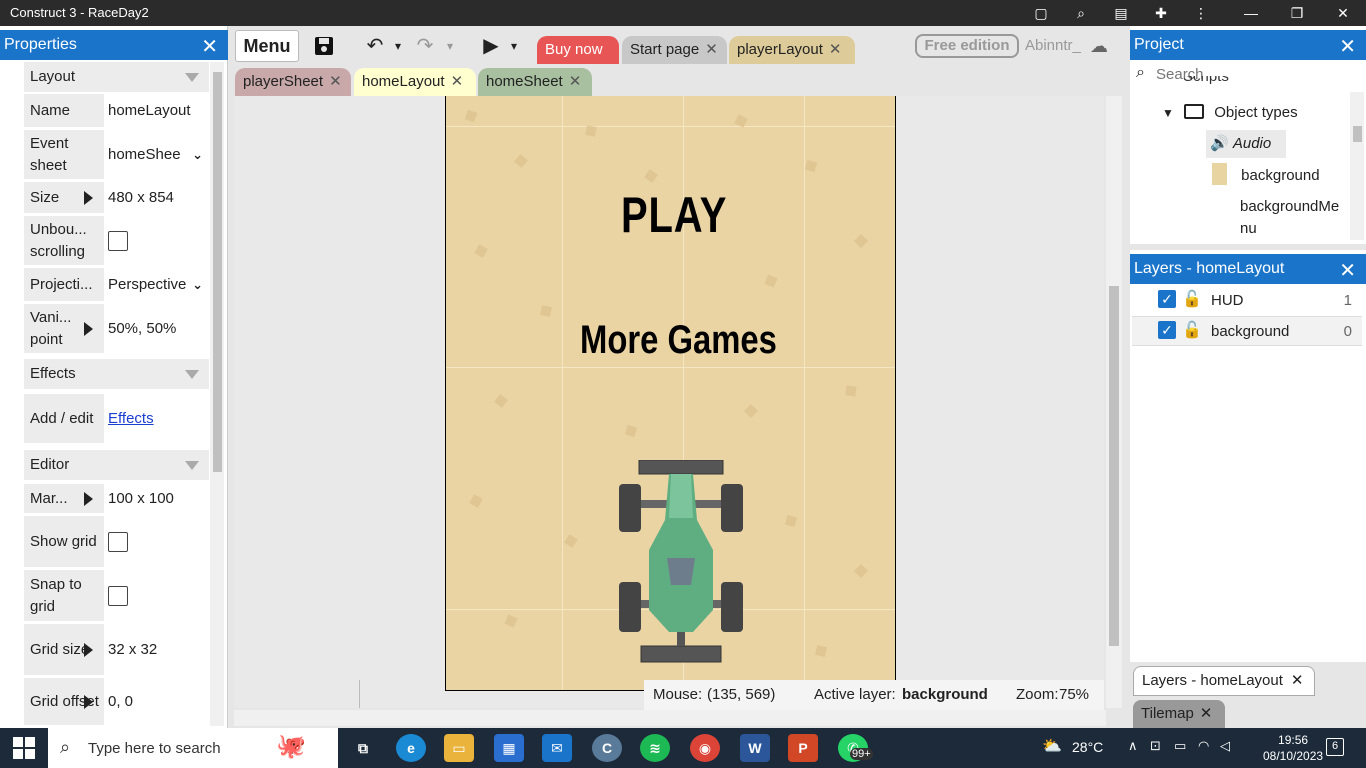 This screenshot has width=1366, height=768. Describe the element at coordinates (118, 595) in the screenshot. I see `snap-grid-checkbox` at that location.